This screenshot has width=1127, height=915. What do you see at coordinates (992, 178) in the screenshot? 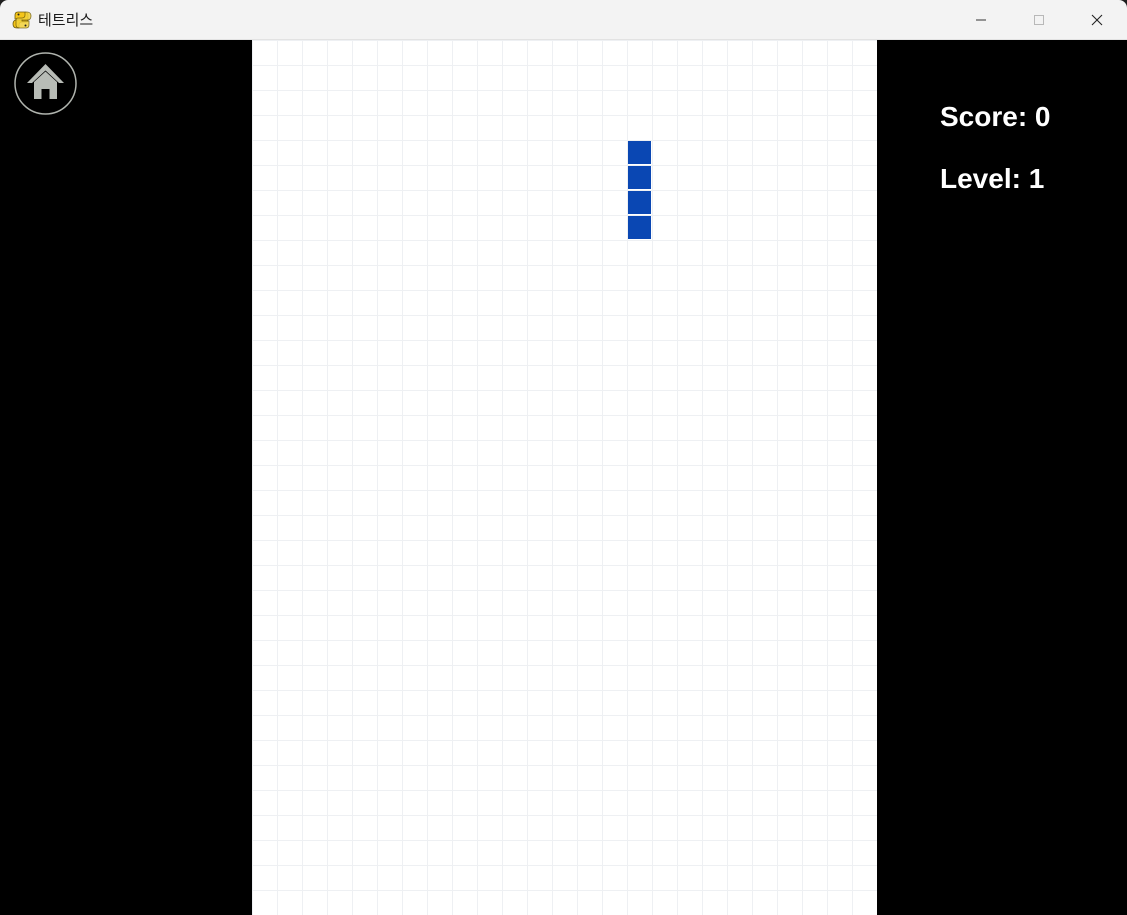
I see `level-label: Level: 1` at bounding box center [992, 178].